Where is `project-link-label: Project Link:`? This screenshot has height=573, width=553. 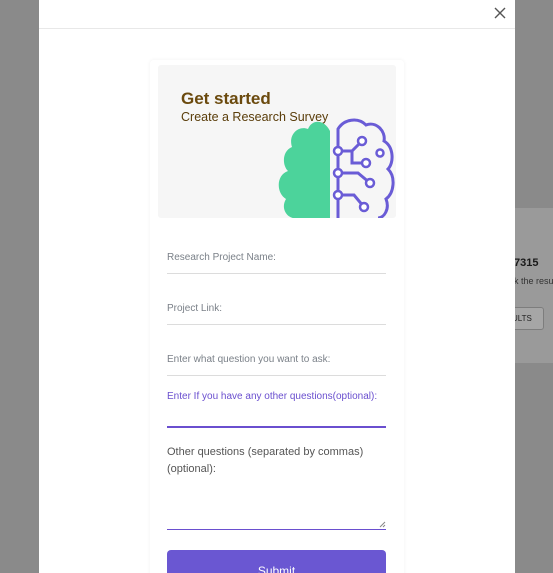
project-link-label: Project Link: is located at coordinates (195, 308).